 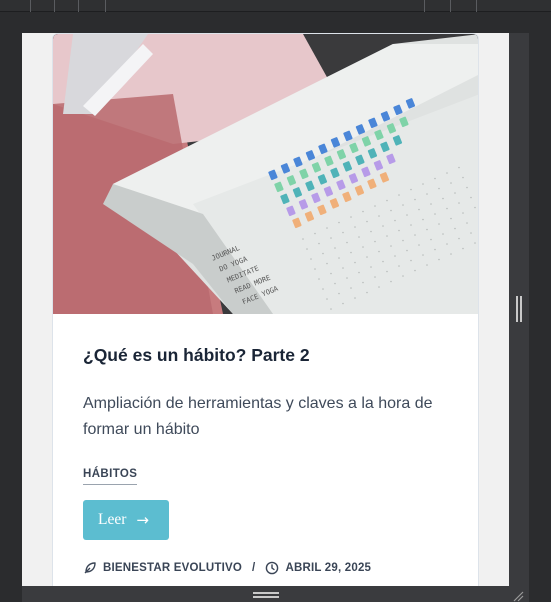 What do you see at coordinates (90, 568) in the screenshot?
I see `feather-pen-icon` at bounding box center [90, 568].